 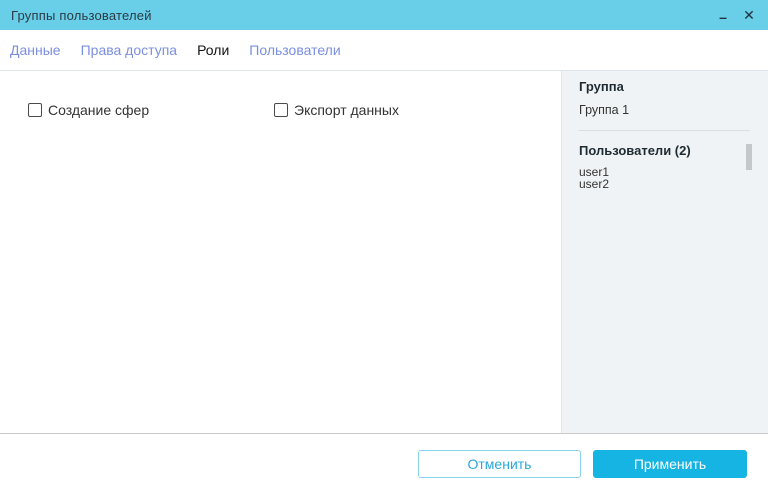 I want to click on list-item: user2, so click(x=594, y=184).